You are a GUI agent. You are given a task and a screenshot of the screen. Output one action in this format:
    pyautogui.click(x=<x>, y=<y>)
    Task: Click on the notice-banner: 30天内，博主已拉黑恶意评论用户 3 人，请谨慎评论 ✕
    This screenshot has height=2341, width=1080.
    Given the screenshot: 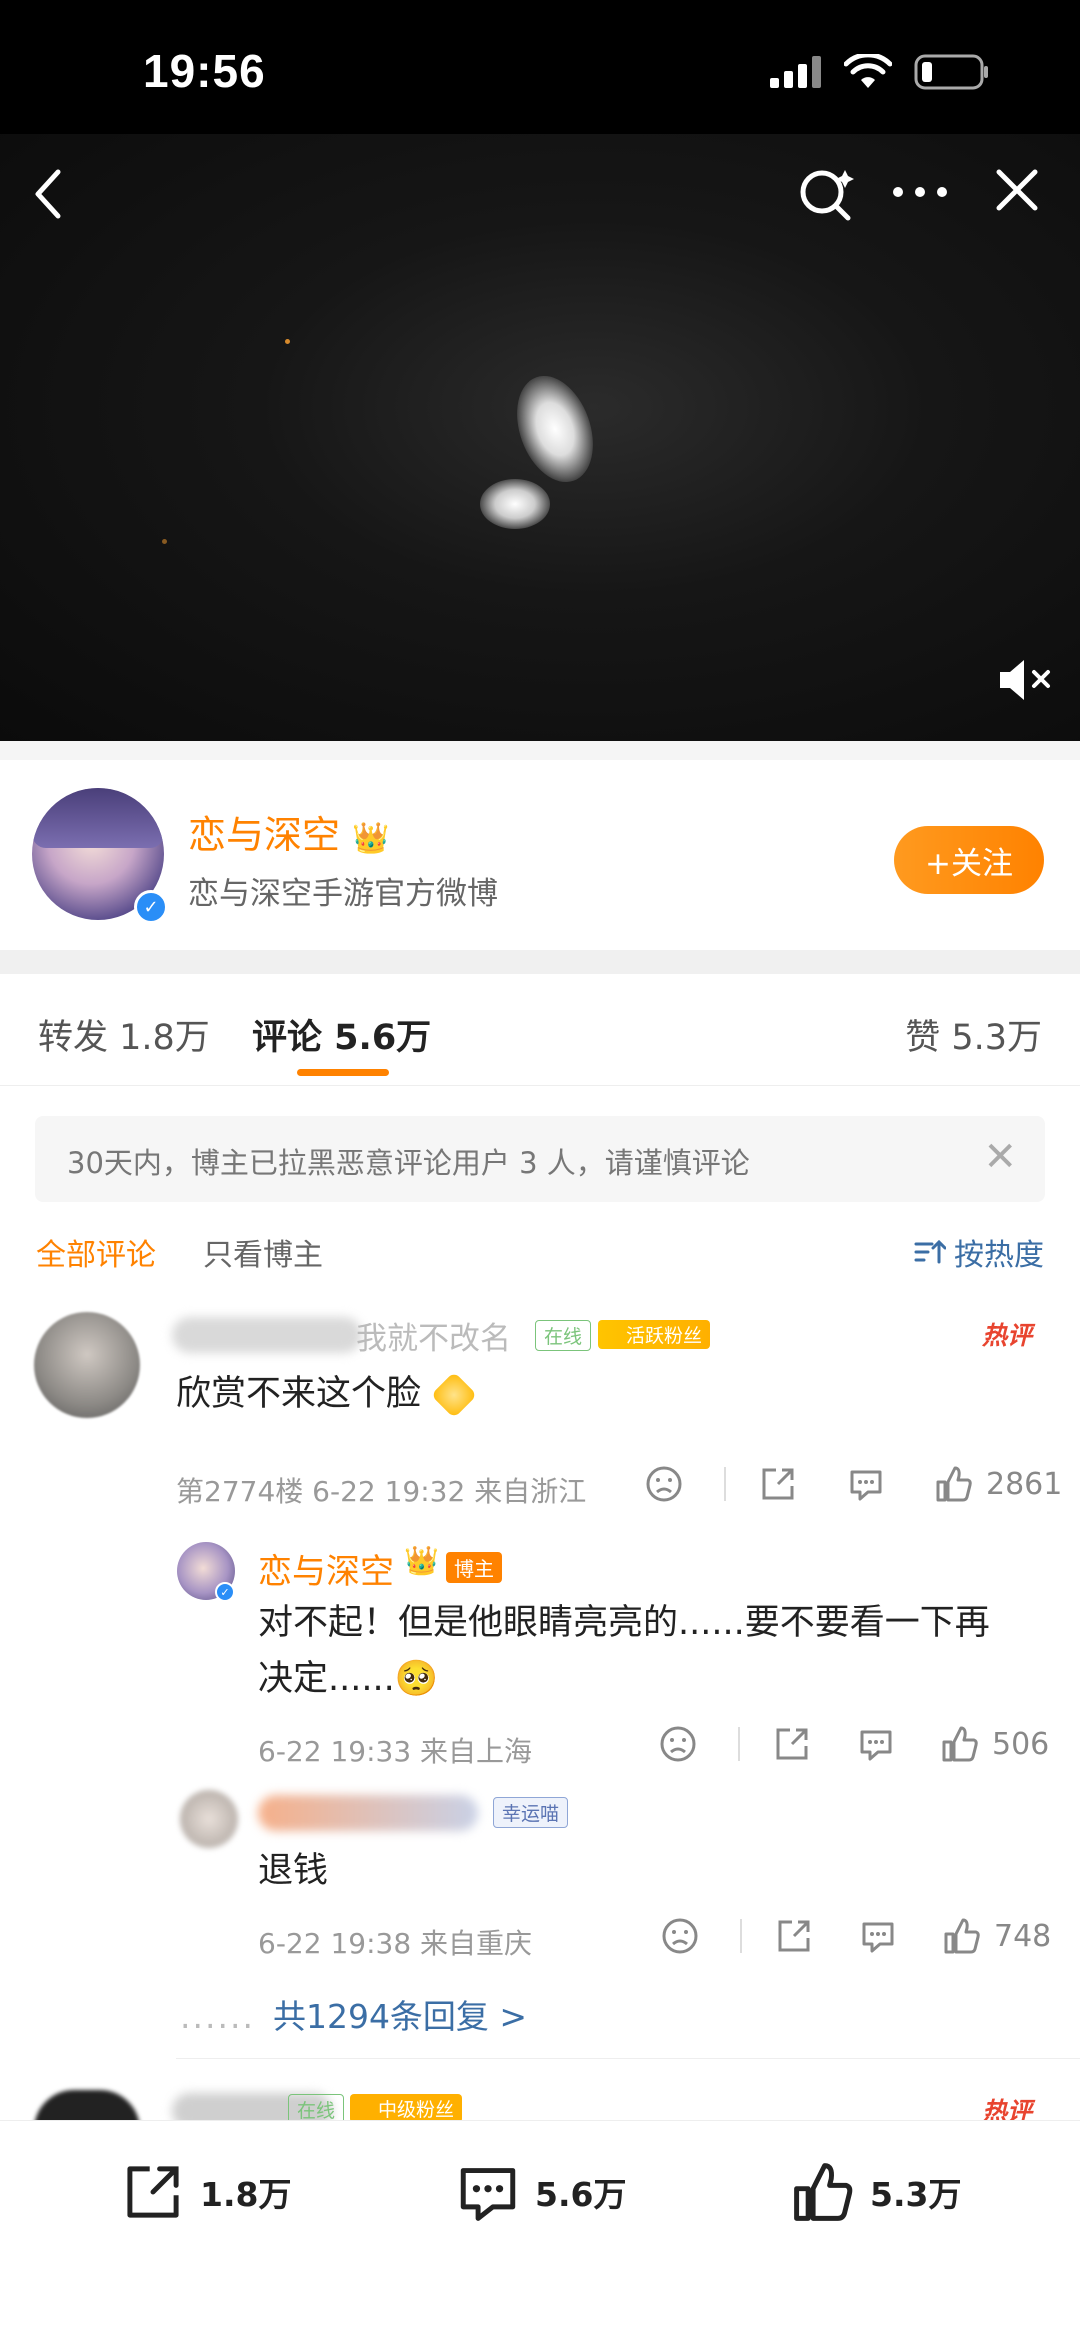 What is the action you would take?
    pyautogui.click(x=540, y=1159)
    